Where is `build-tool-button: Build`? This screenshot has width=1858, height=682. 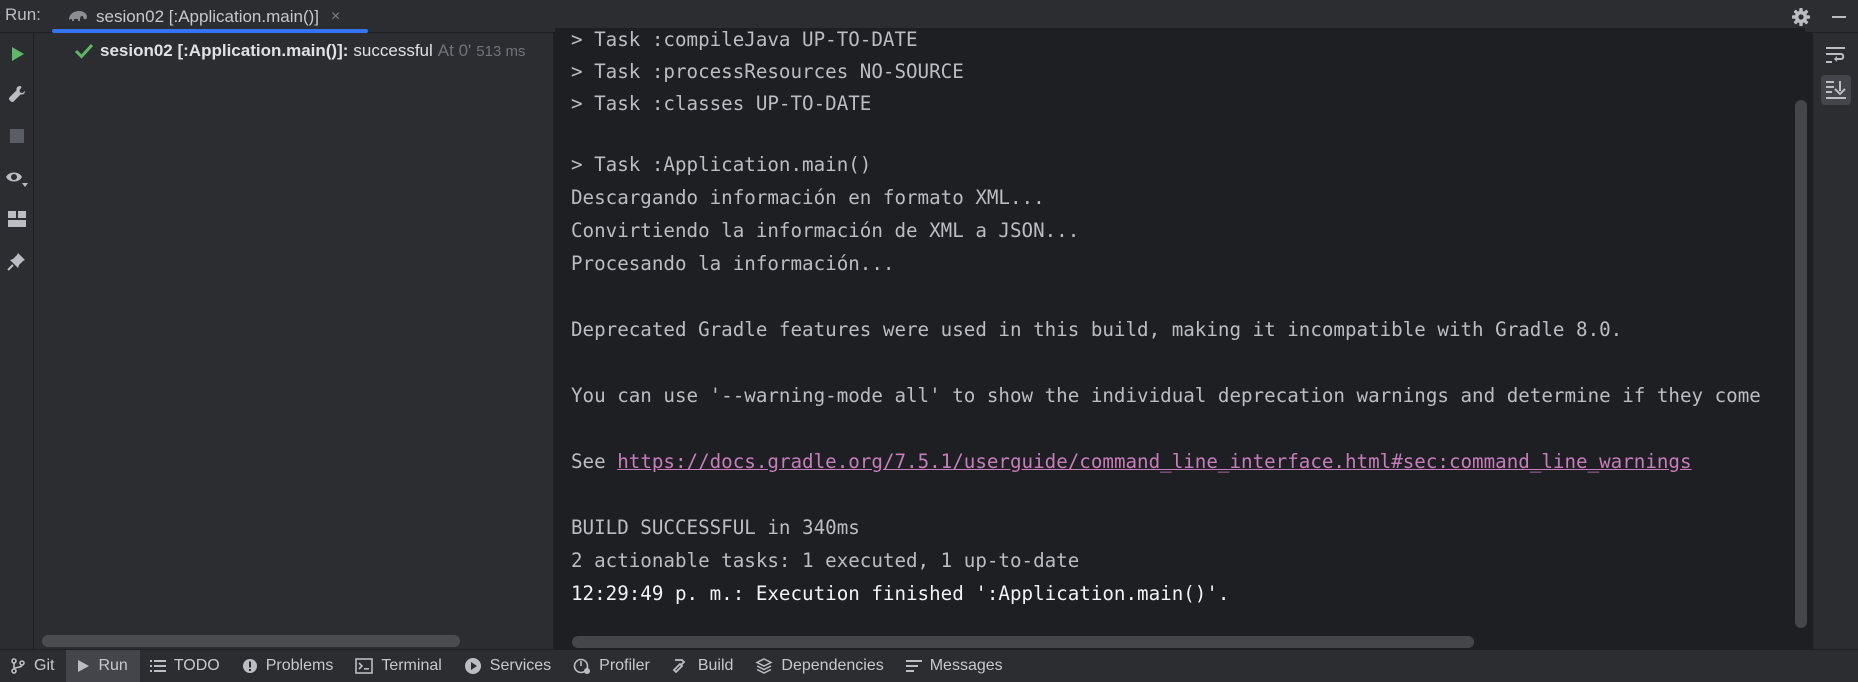 build-tool-button: Build is located at coordinates (704, 666).